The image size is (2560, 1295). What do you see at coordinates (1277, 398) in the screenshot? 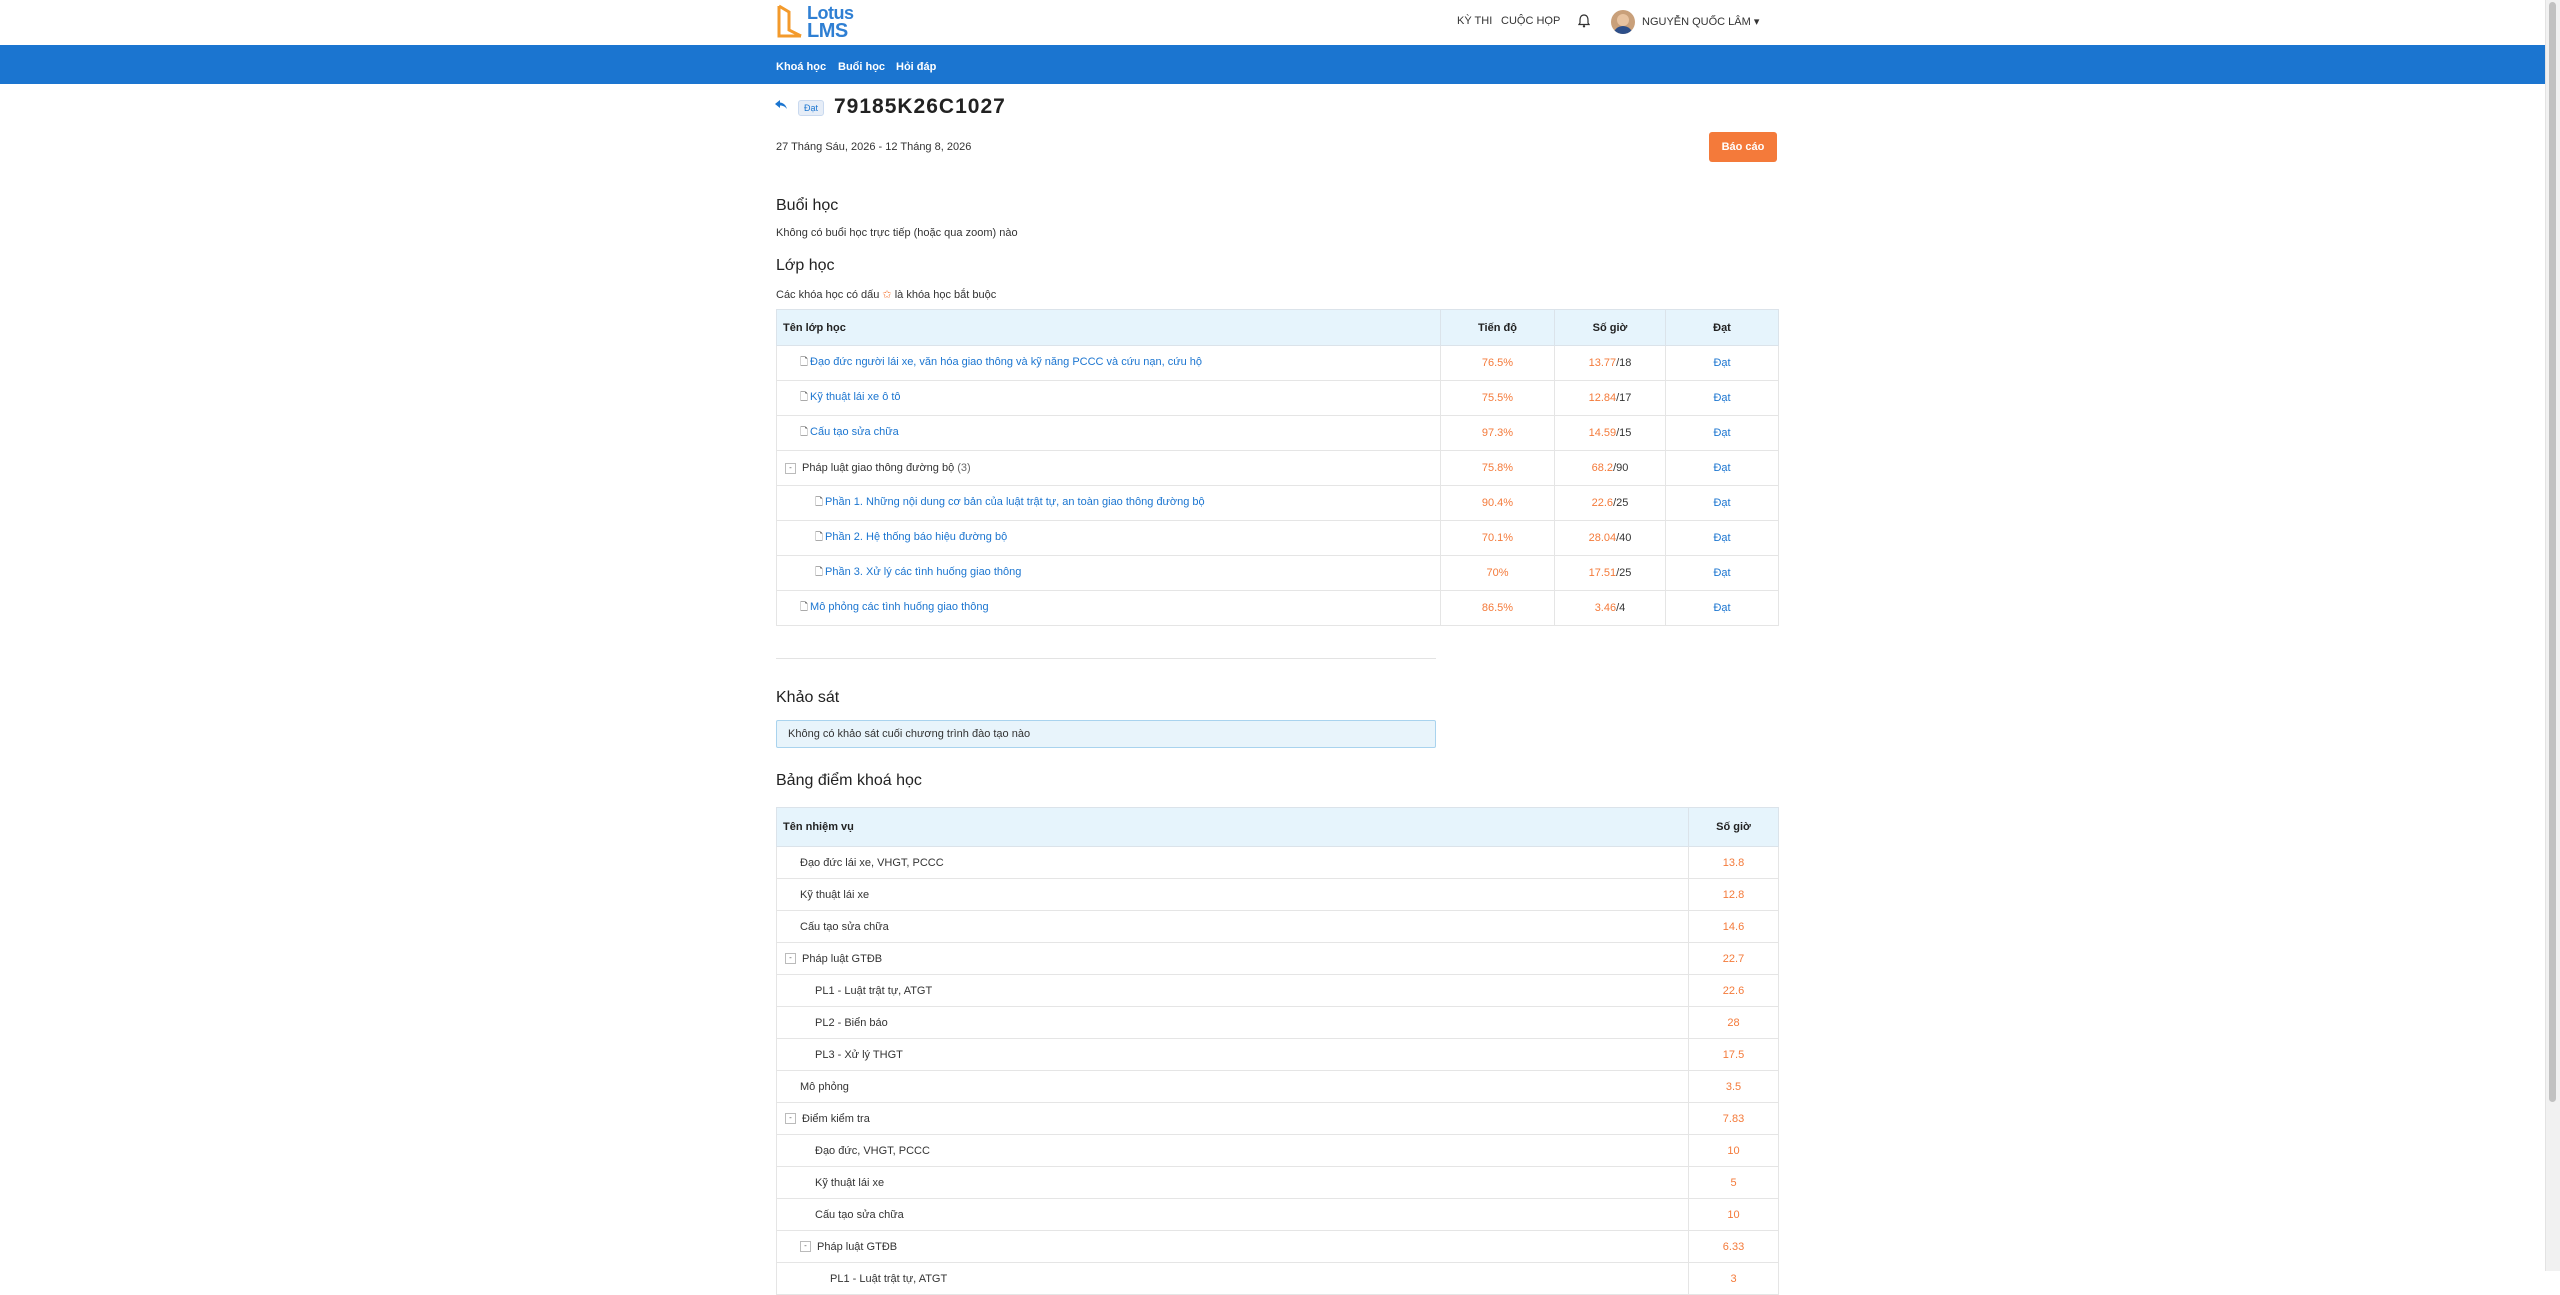
I see `table-row: 🗋 Kỹ thuật lái xe ô tô 75.5% 12.84/17 Đạt` at bounding box center [1277, 398].